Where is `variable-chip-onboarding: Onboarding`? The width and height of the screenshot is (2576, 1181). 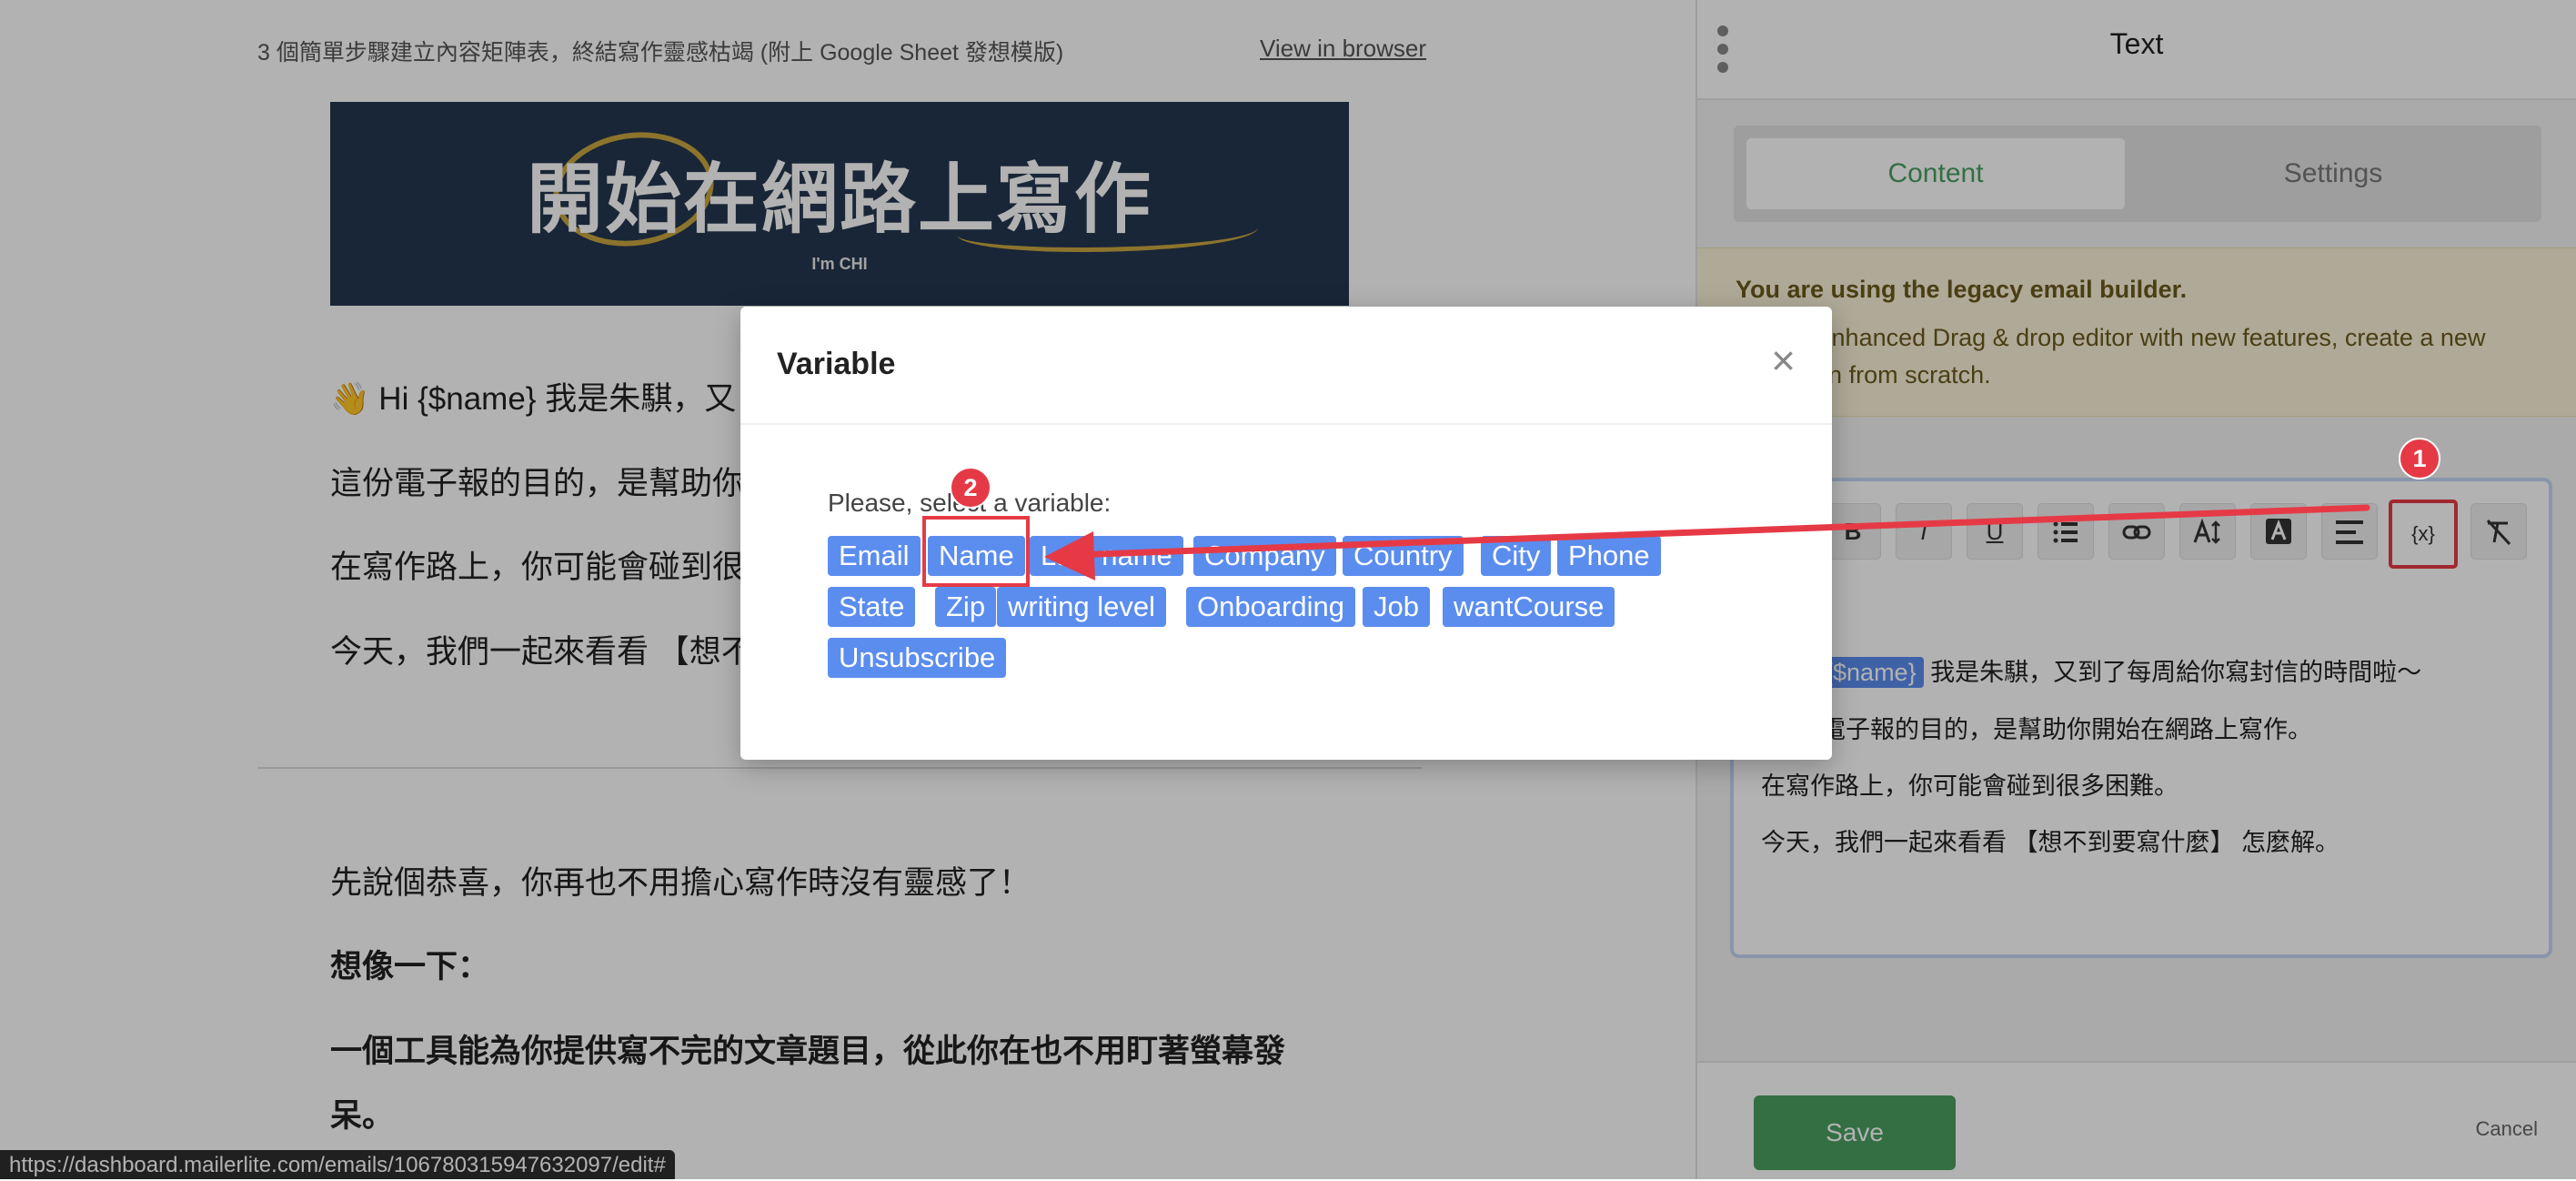 variable-chip-onboarding: Onboarding is located at coordinates (1271, 607).